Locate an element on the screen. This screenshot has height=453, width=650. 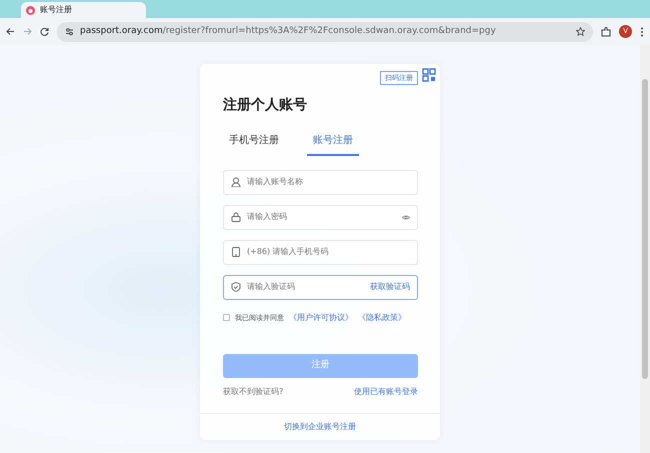
policy-link: 《用户许可协议》 is located at coordinates (321, 318).